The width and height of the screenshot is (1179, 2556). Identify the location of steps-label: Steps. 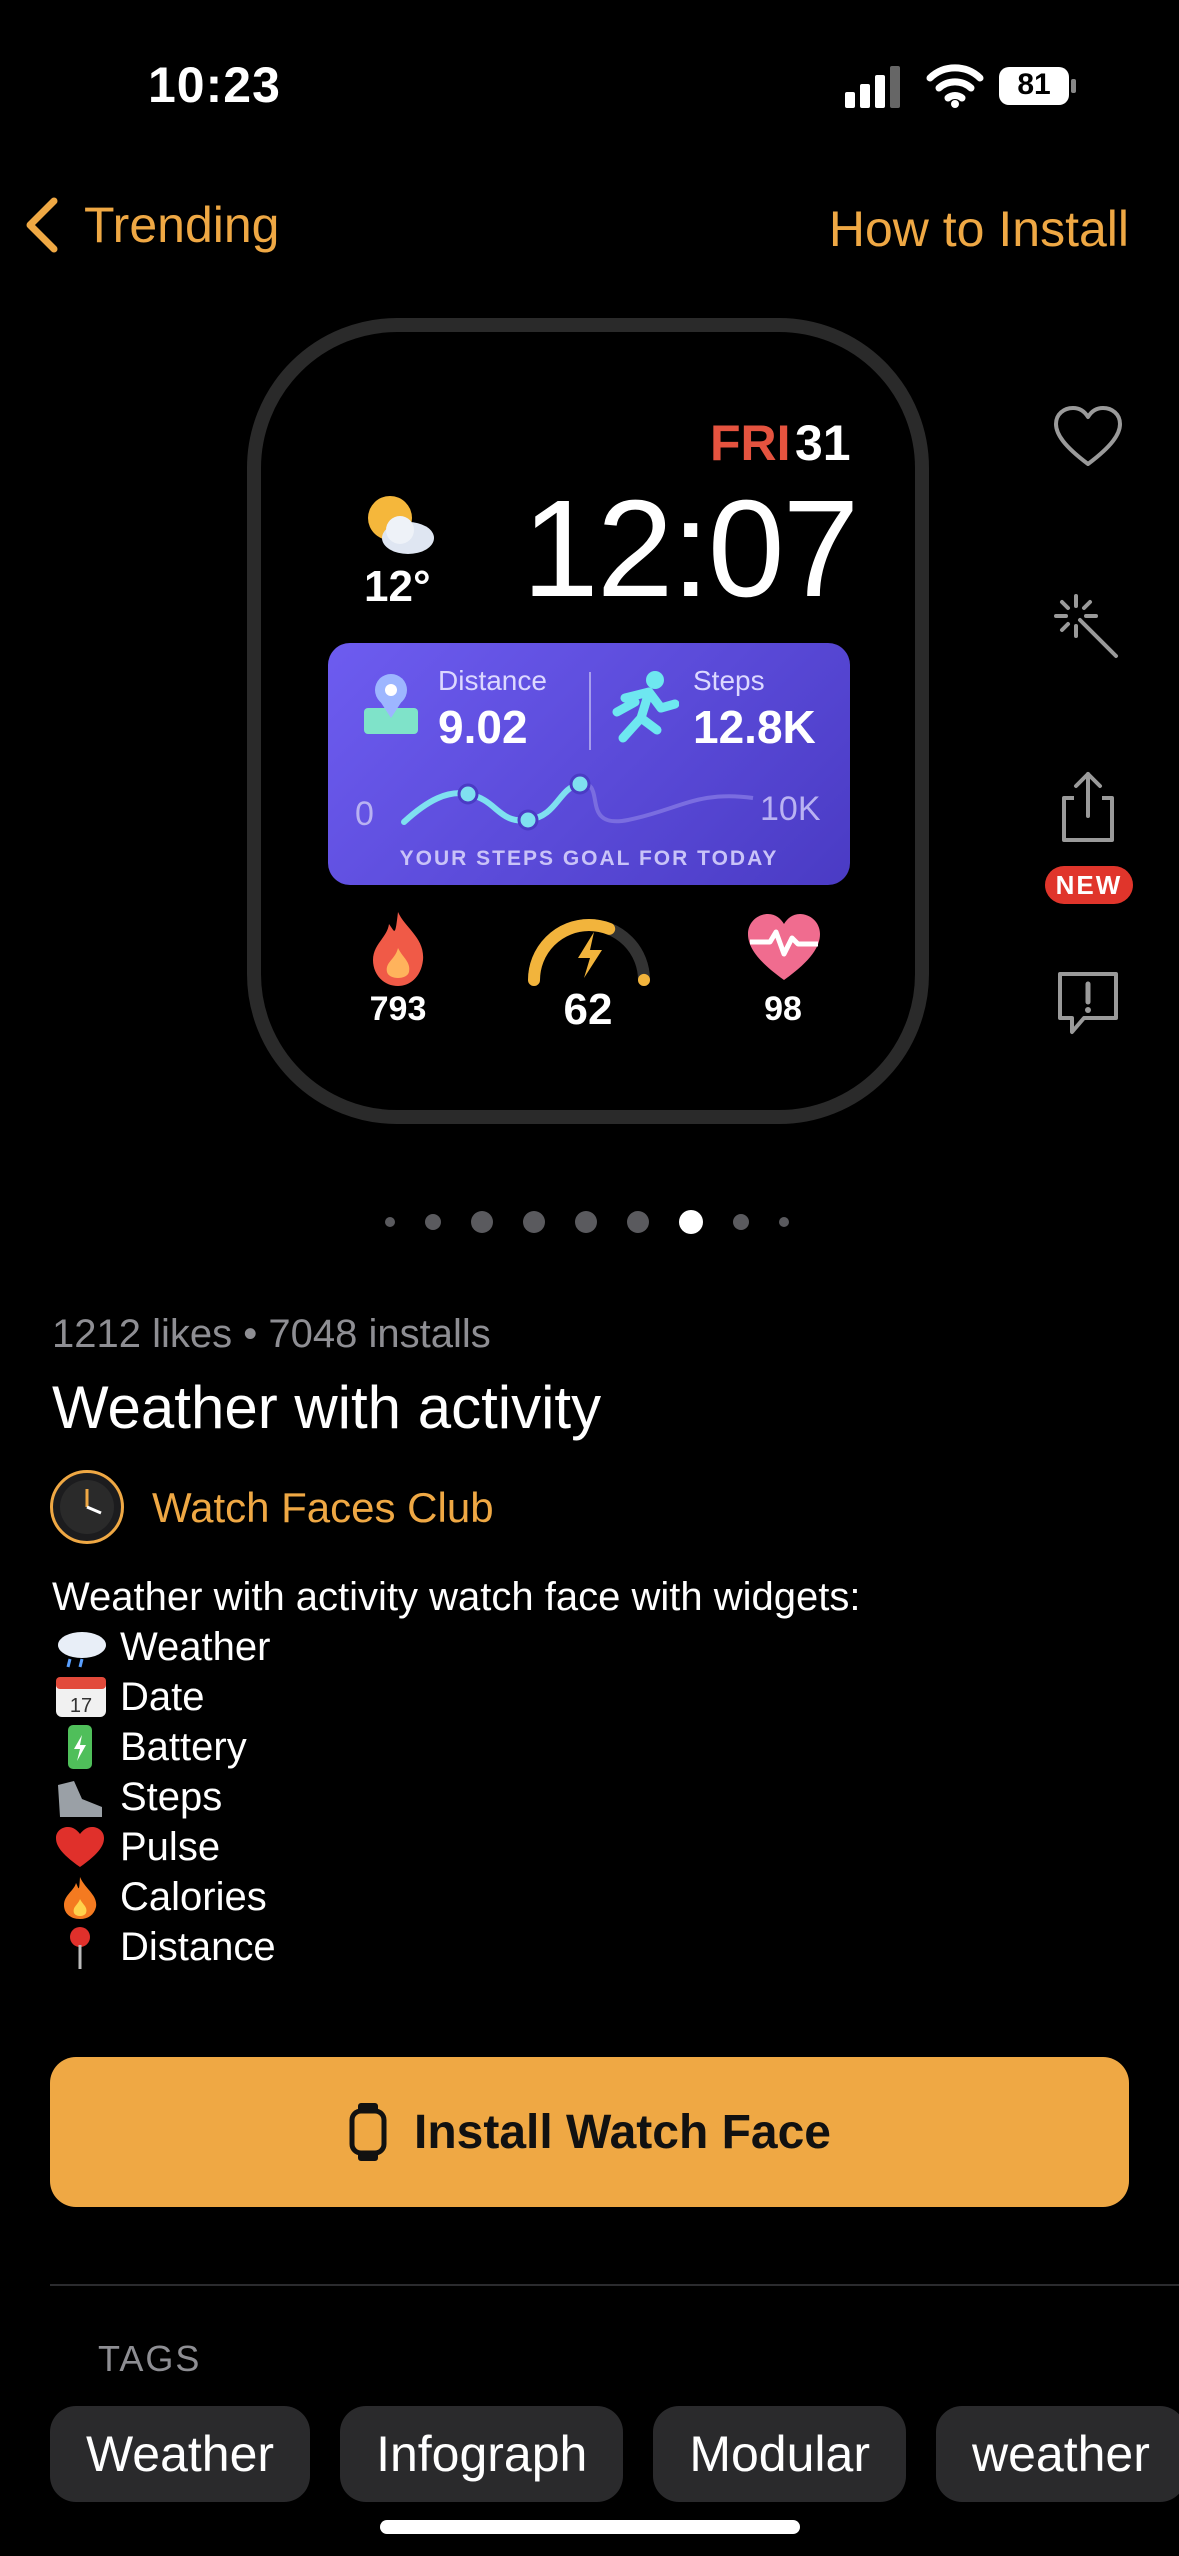
(729, 680).